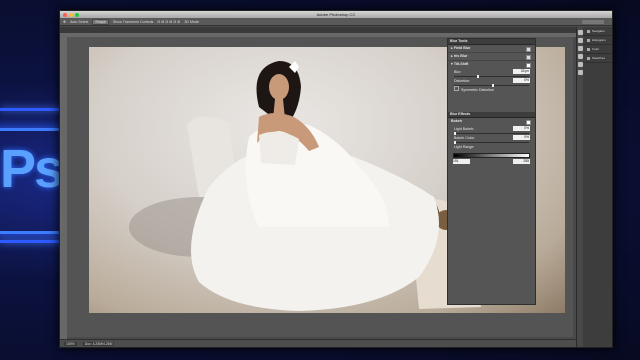 Image resolution: width=640 pixels, height=360 pixels. I want to click on field-blur-row: ▸ Field Blur, so click(491, 49).